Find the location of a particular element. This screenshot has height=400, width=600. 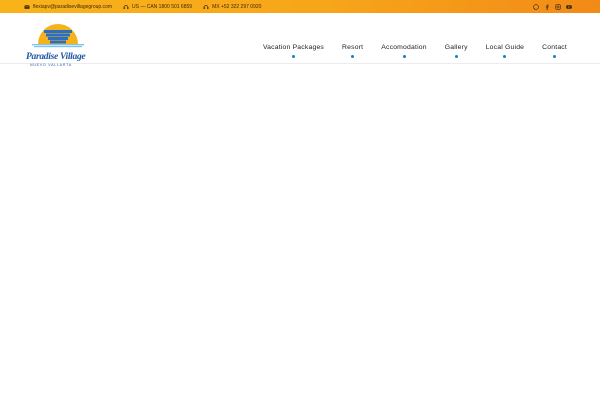

youtube-icon is located at coordinates (569, 7).